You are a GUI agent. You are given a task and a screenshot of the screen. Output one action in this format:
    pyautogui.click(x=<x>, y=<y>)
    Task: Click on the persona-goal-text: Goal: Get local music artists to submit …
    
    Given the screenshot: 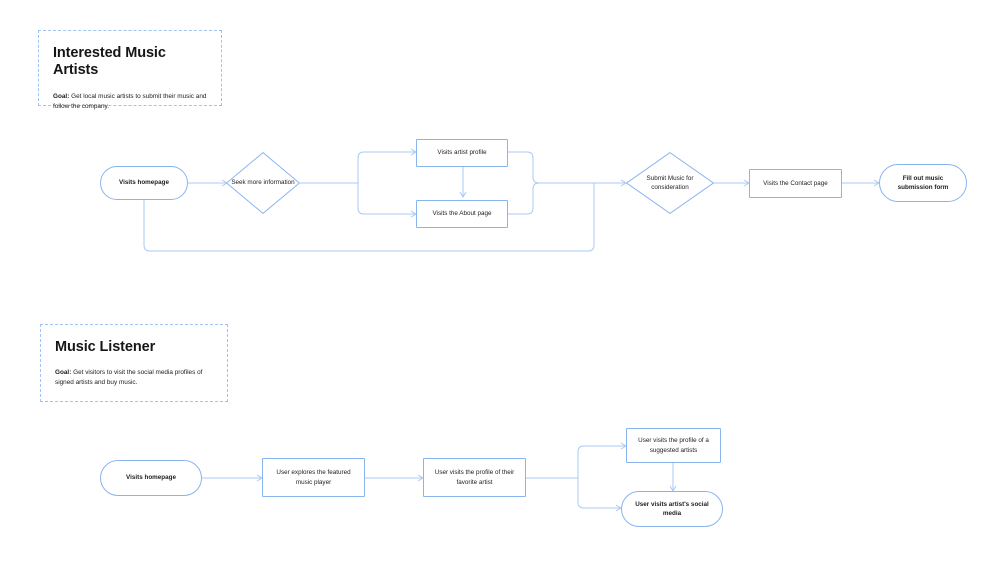 What is the action you would take?
    pyautogui.click(x=130, y=102)
    